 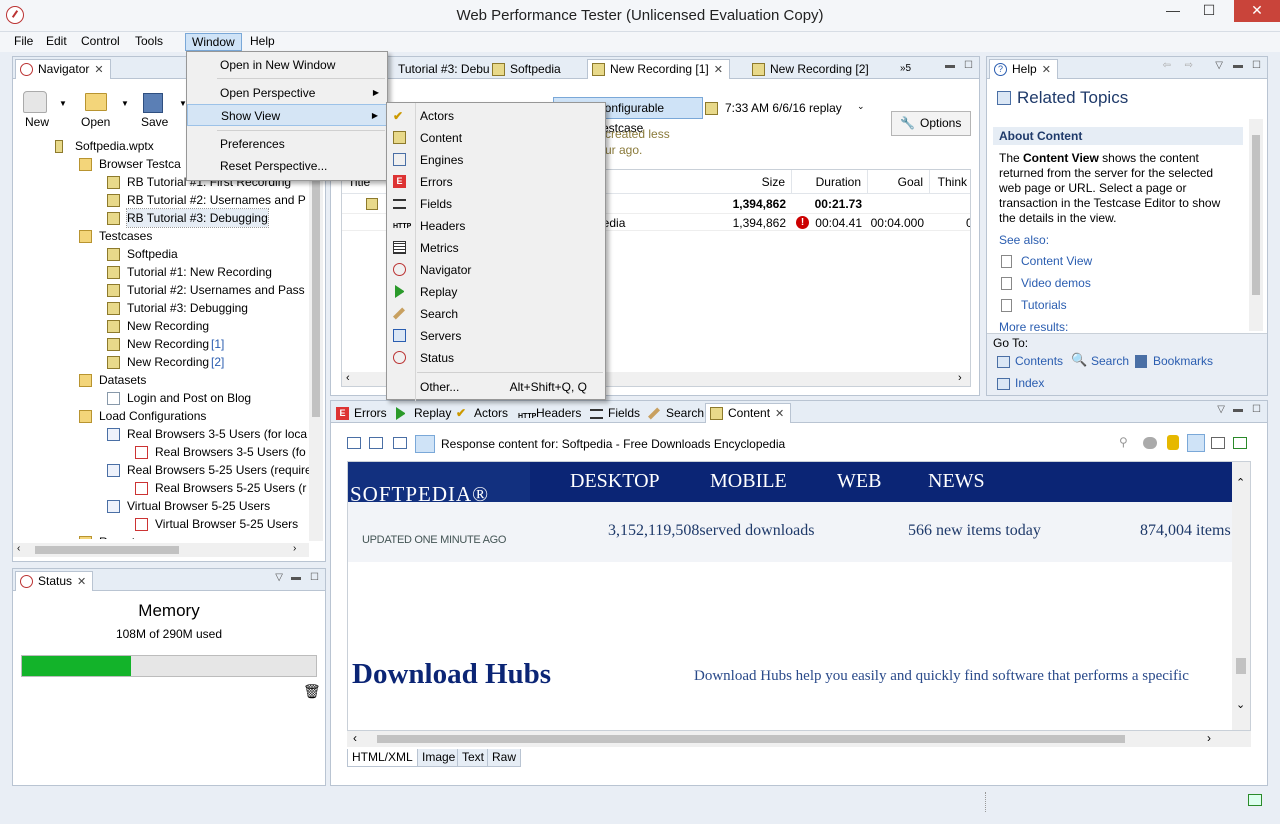 I want to click on export-icon, so click(x=1240, y=443).